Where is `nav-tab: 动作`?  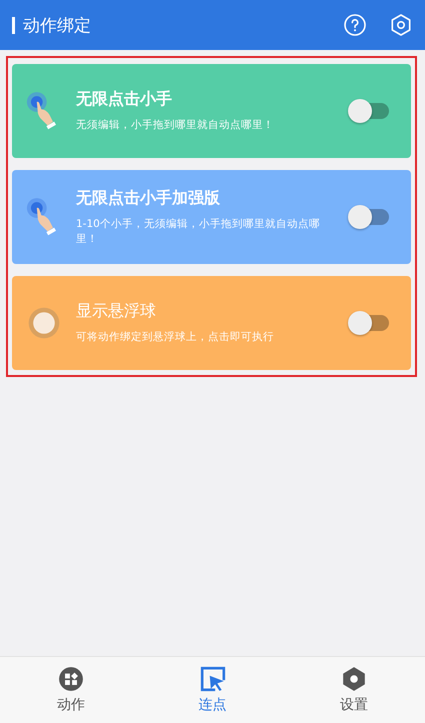
nav-tab: 动作 is located at coordinates (71, 690).